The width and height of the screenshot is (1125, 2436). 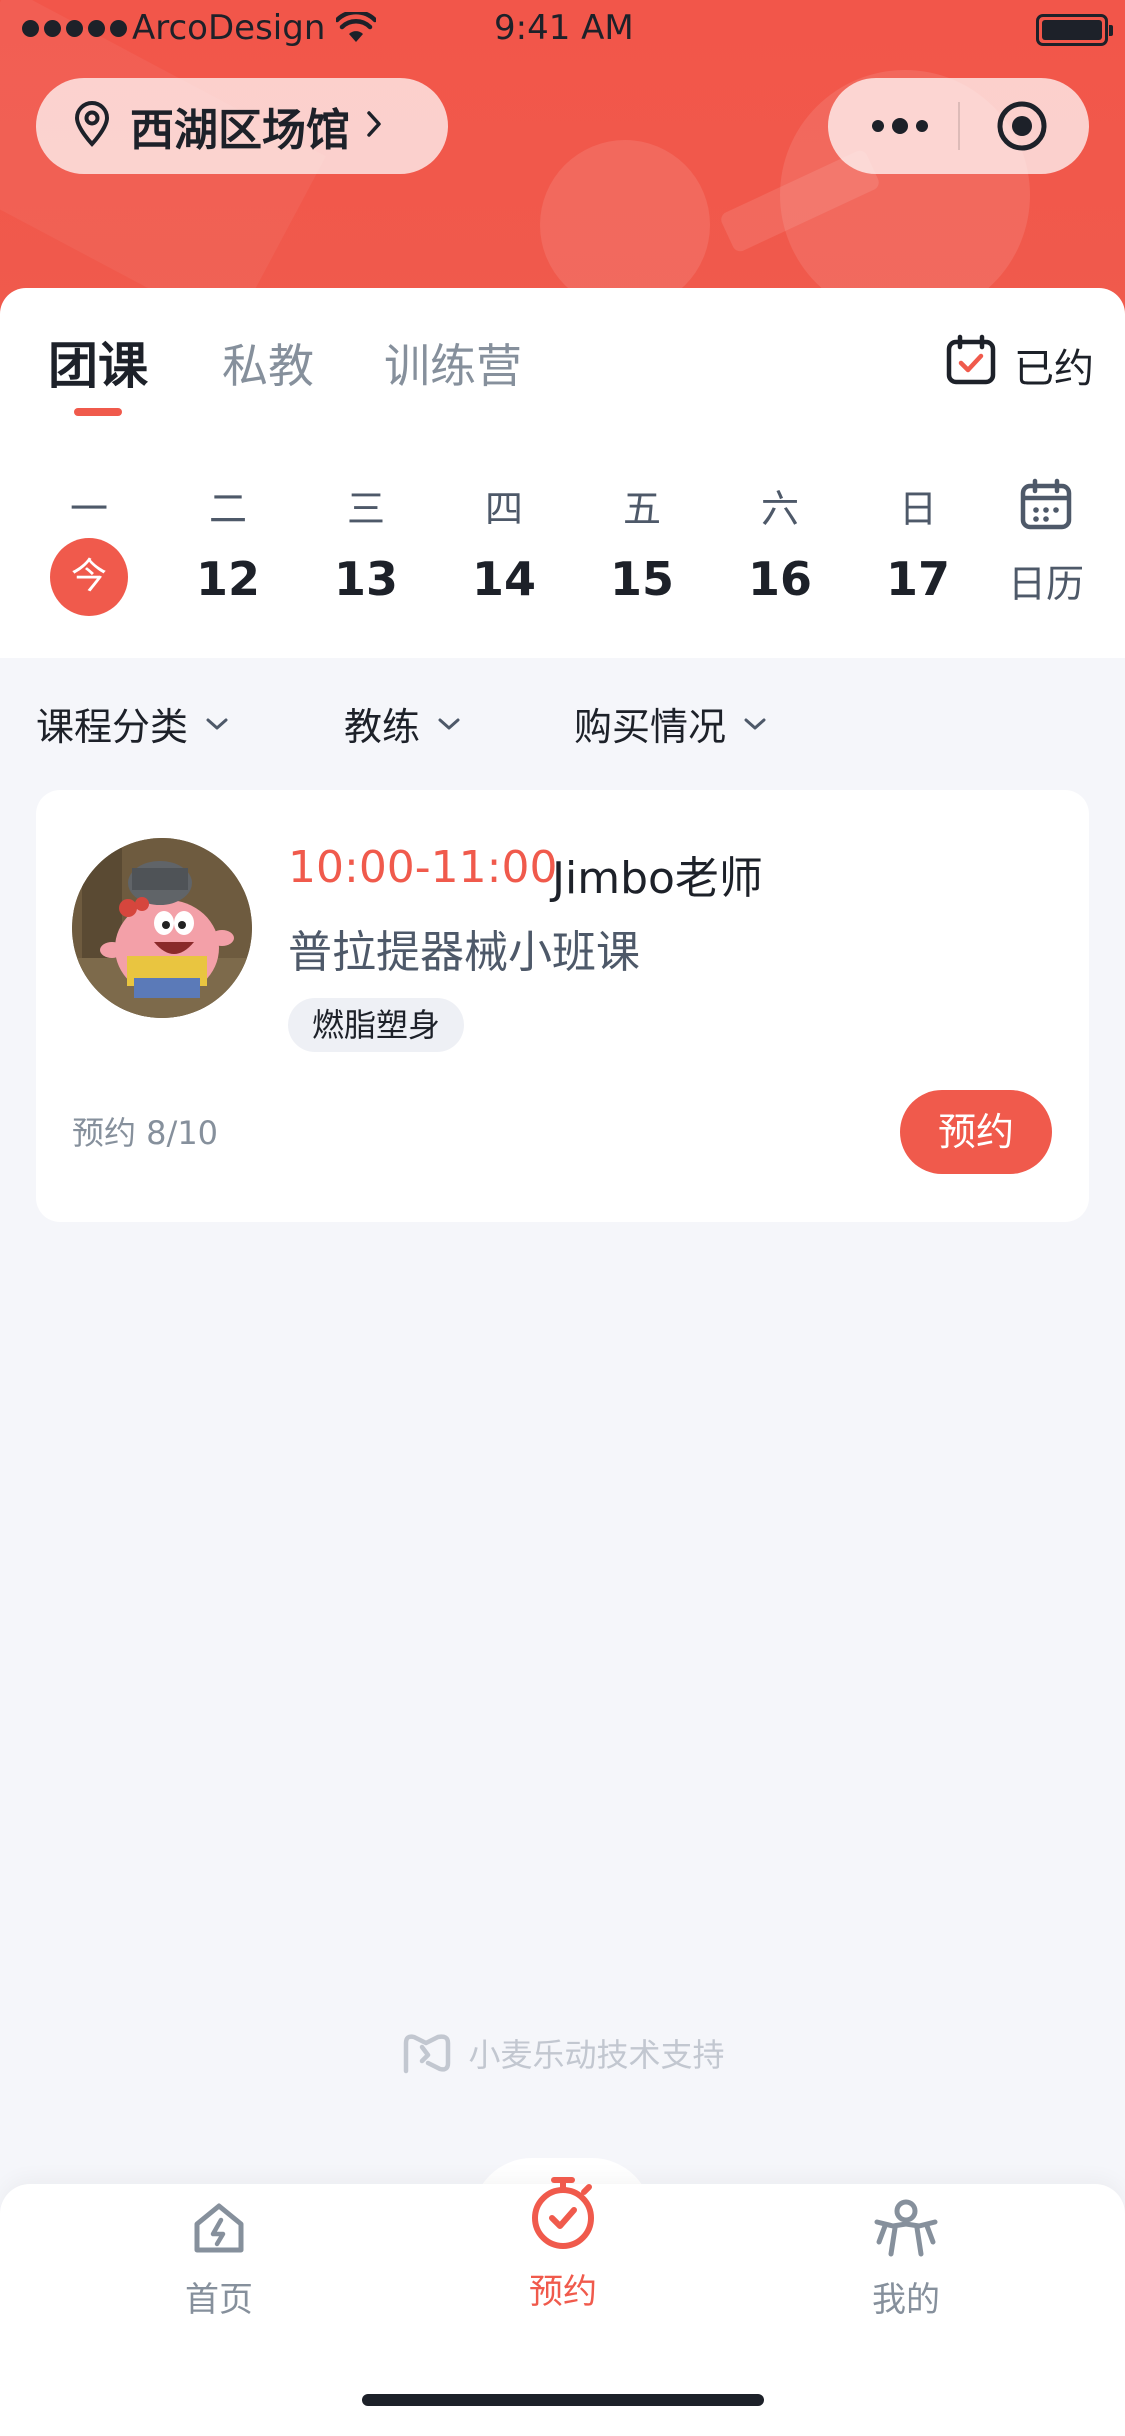 What do you see at coordinates (374, 126) in the screenshot?
I see `chevron-right-icon` at bounding box center [374, 126].